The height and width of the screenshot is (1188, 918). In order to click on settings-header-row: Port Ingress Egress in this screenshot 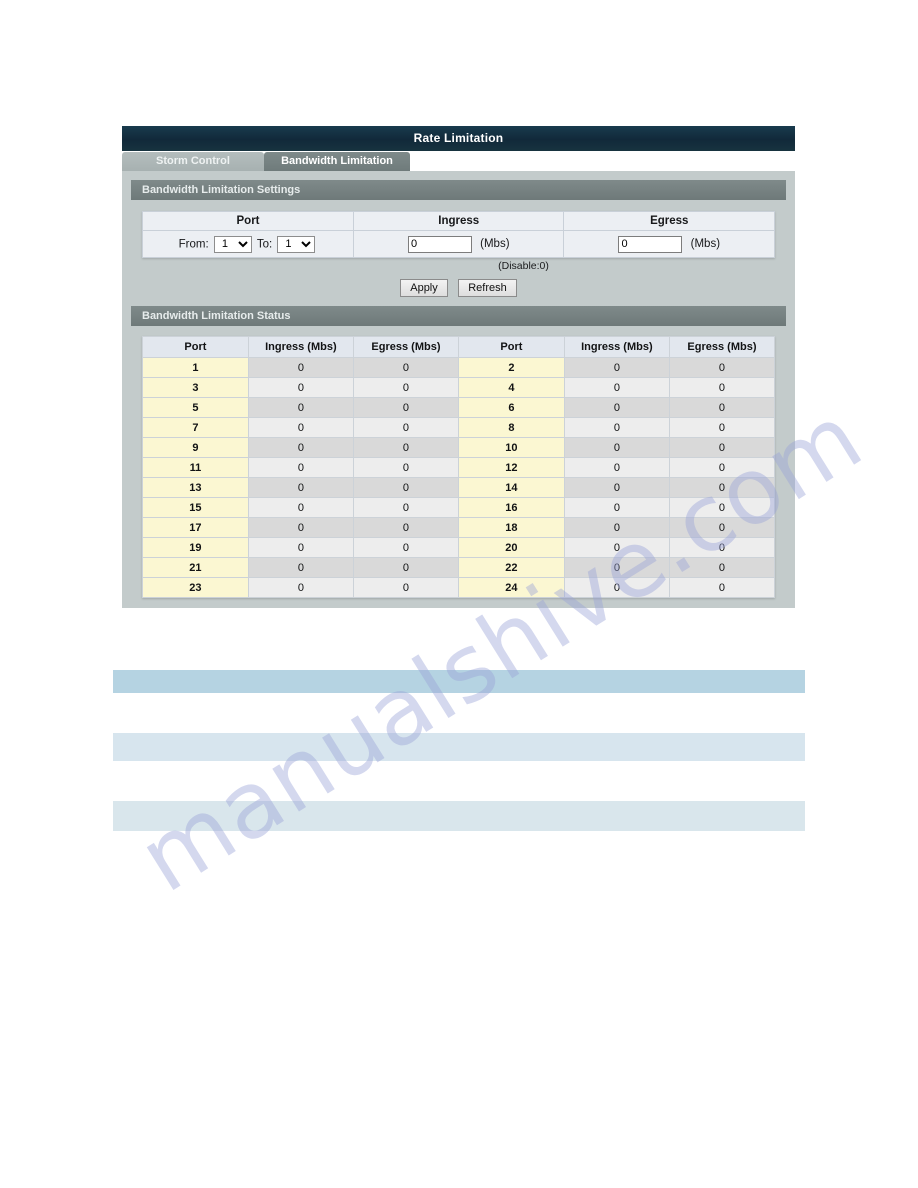, I will do `click(458, 221)`.